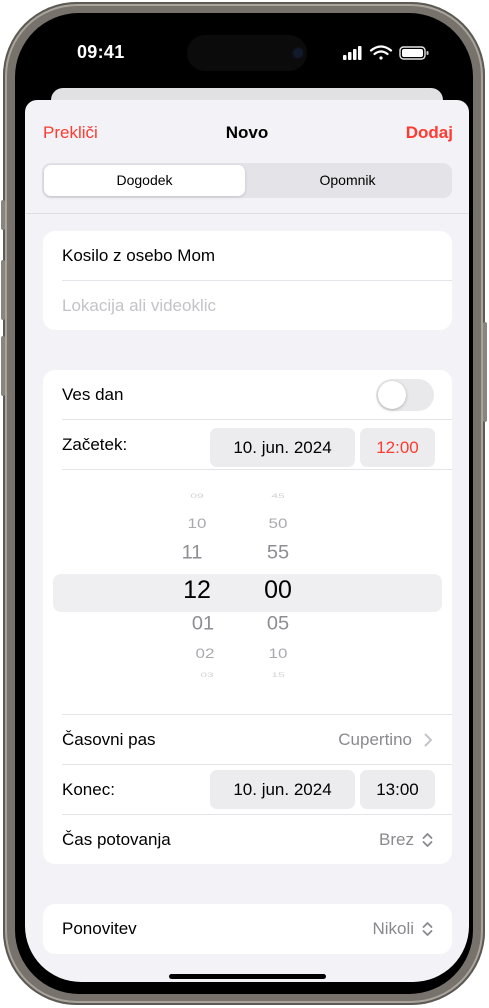 This screenshot has width=489, height=1008. I want to click on start-row: Začetek: 10. jun. 2024 12:00, so click(247, 445).